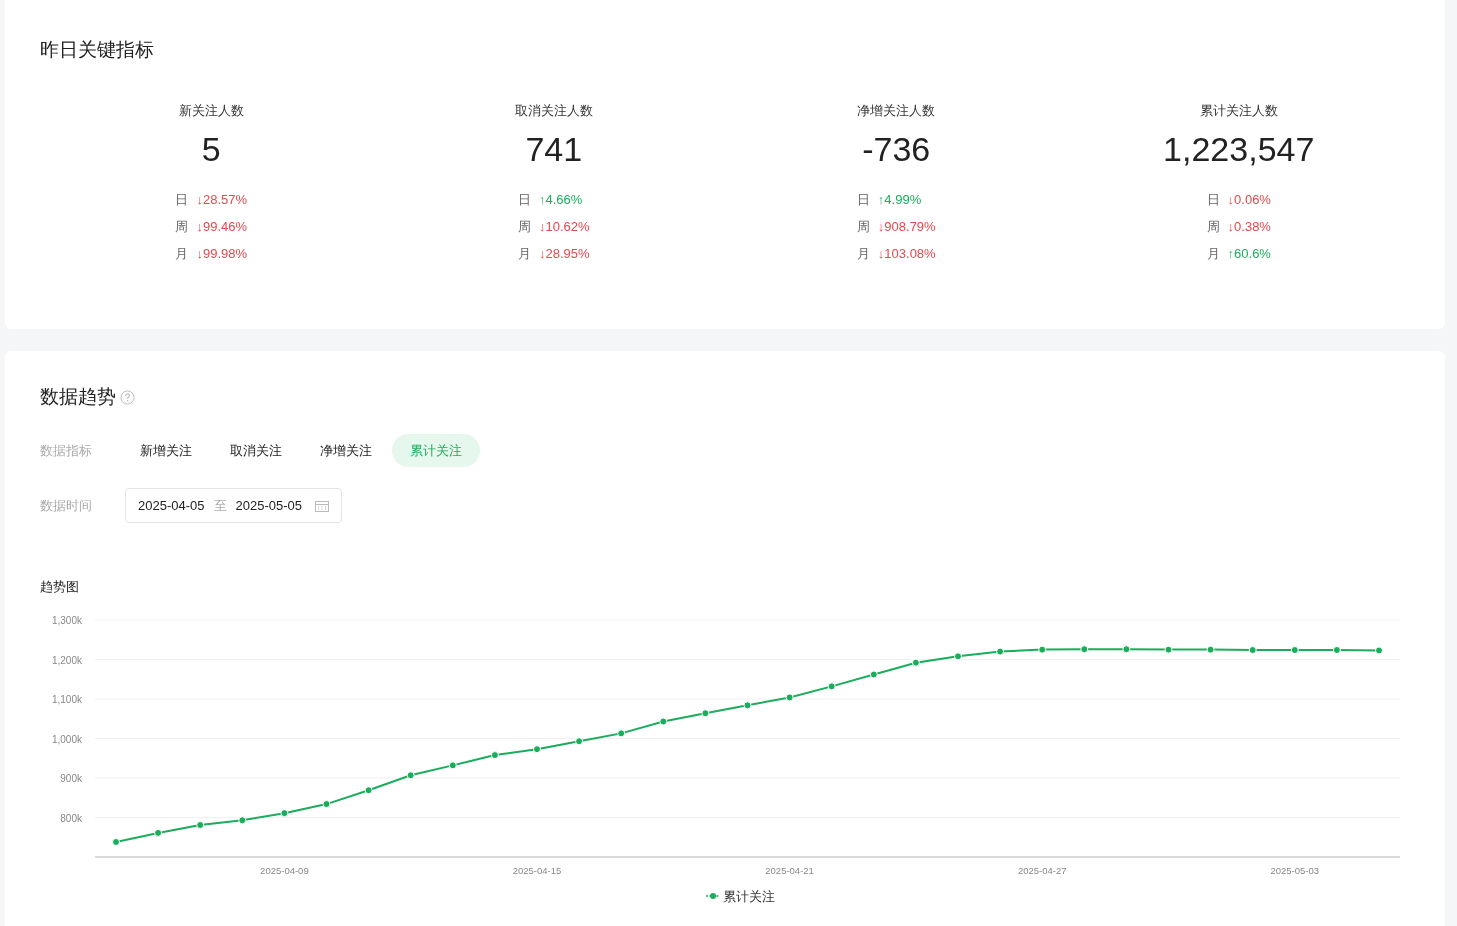 Image resolution: width=1457 pixels, height=926 pixels. Describe the element at coordinates (1249, 253) in the screenshot. I see `change-value: ↑60.6%` at that location.